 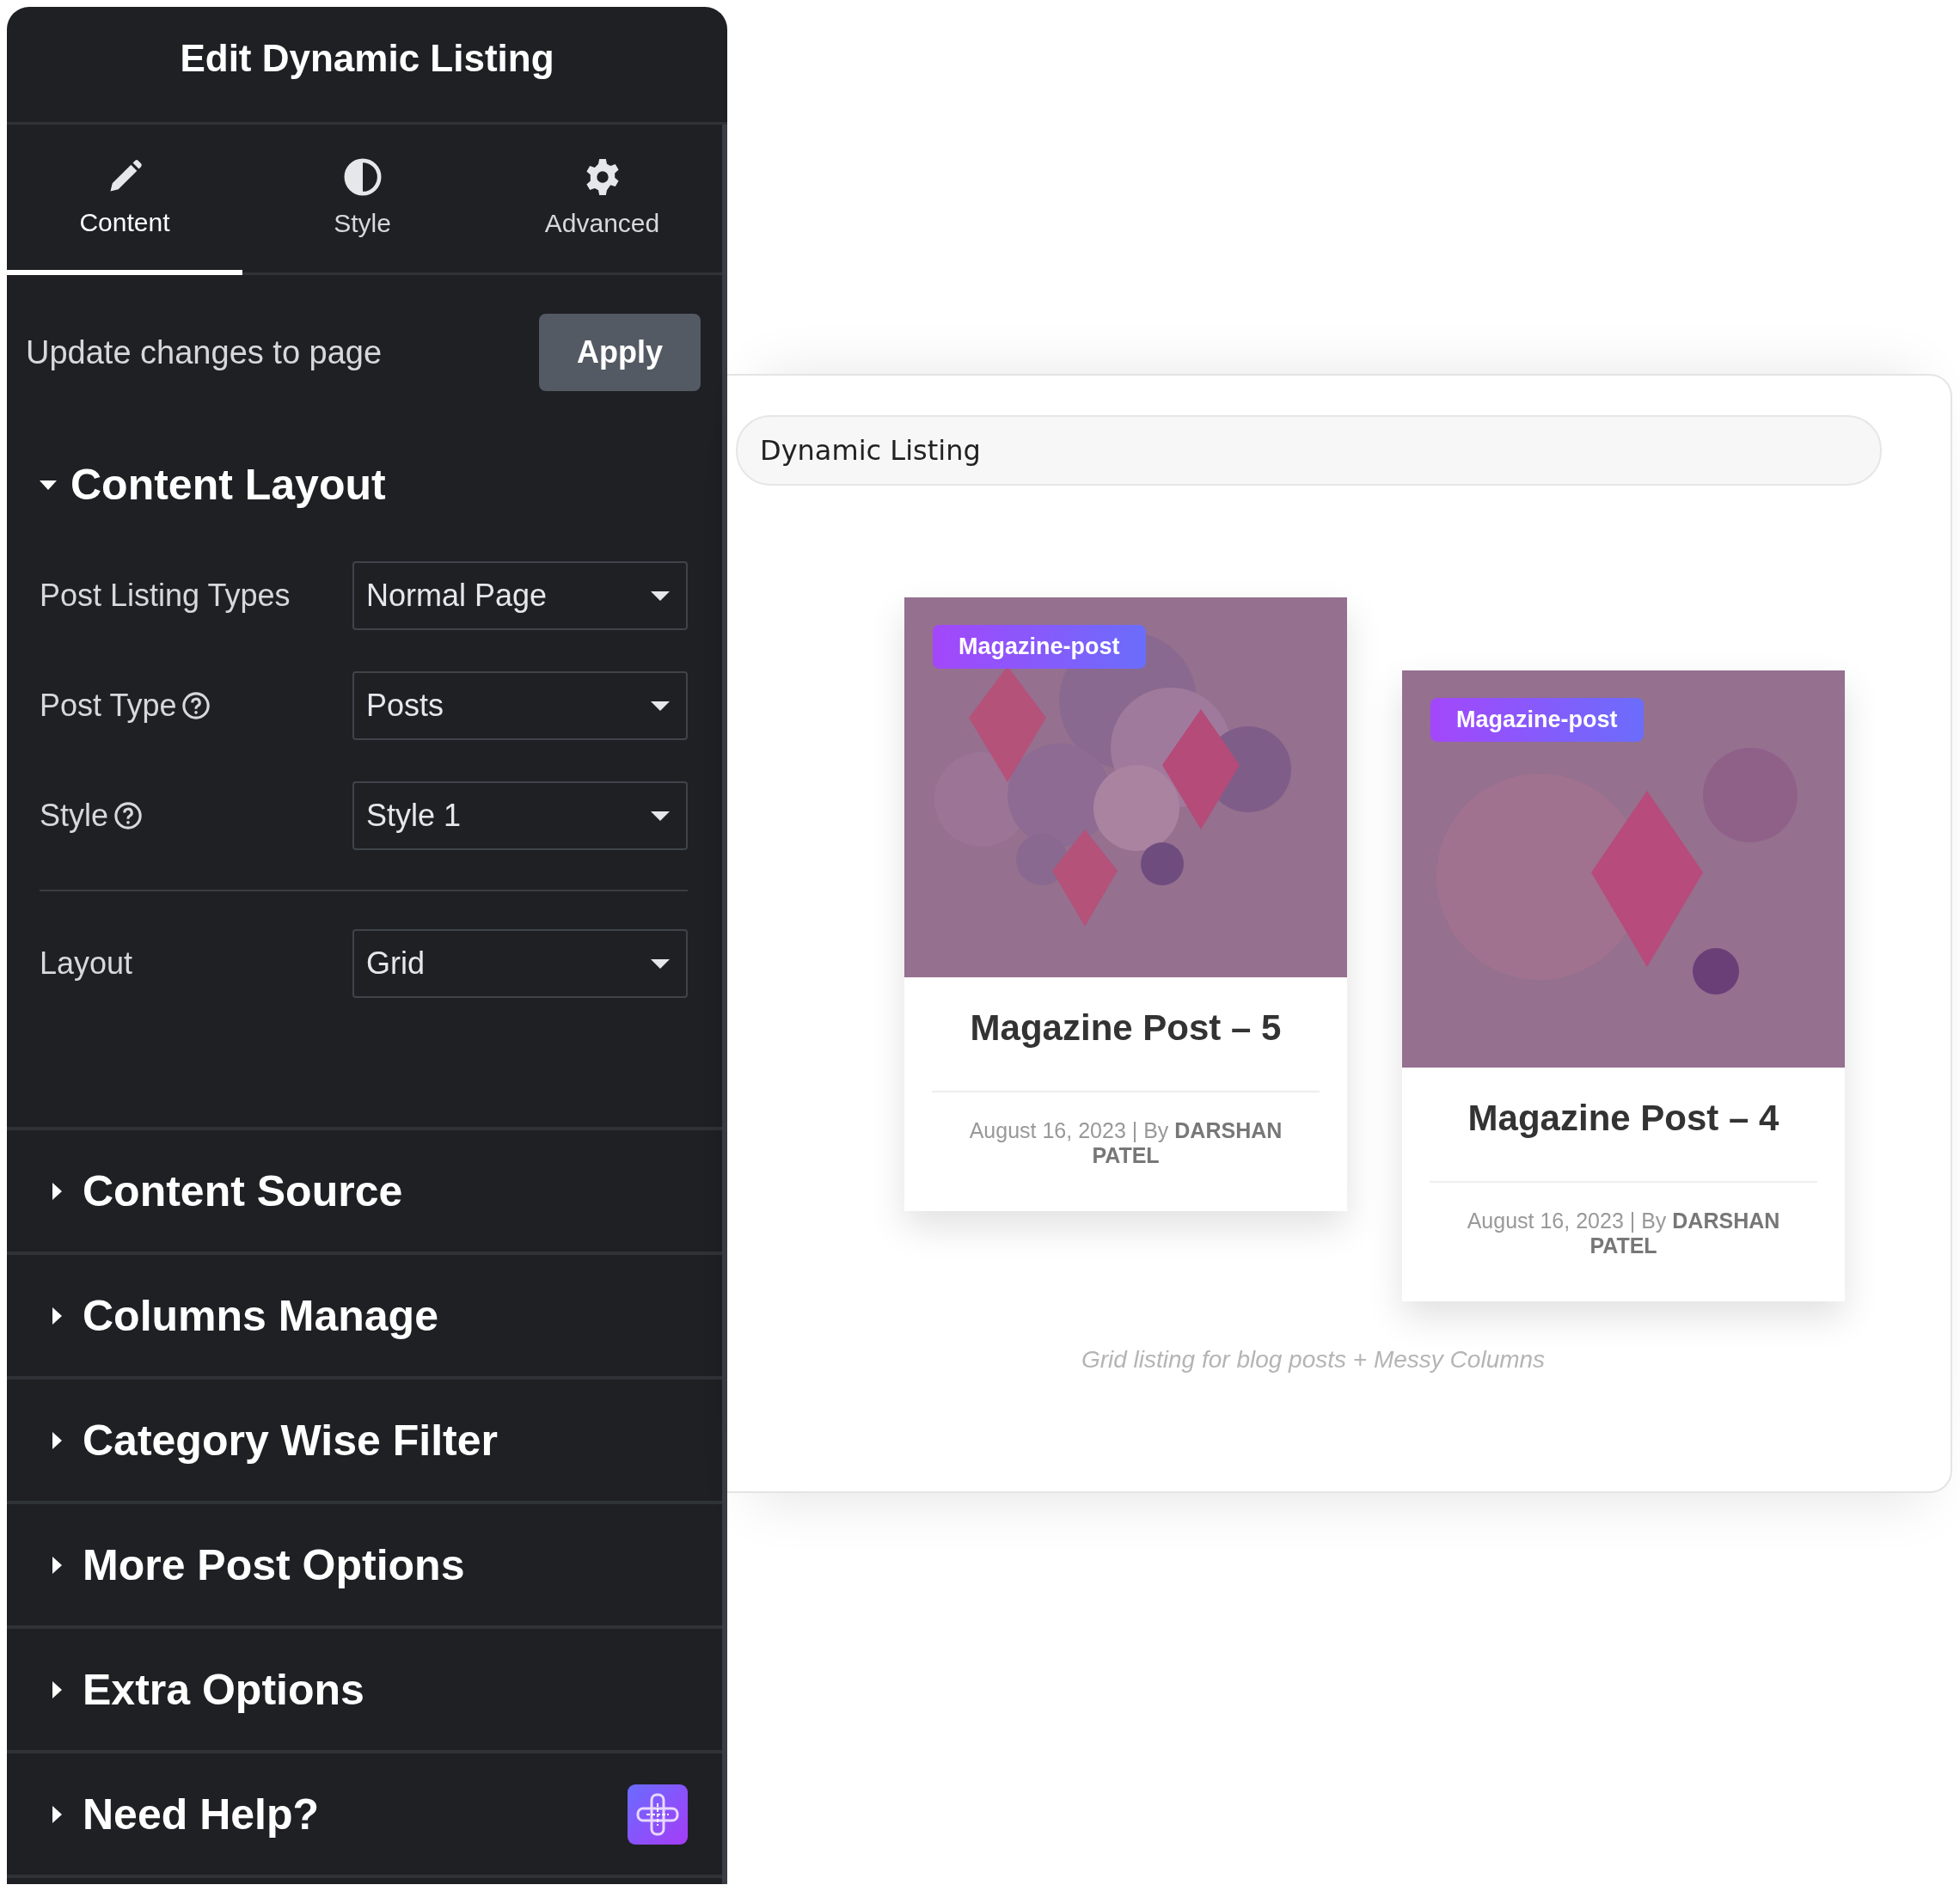 What do you see at coordinates (602, 200) in the screenshot?
I see `tab: Advanced` at bounding box center [602, 200].